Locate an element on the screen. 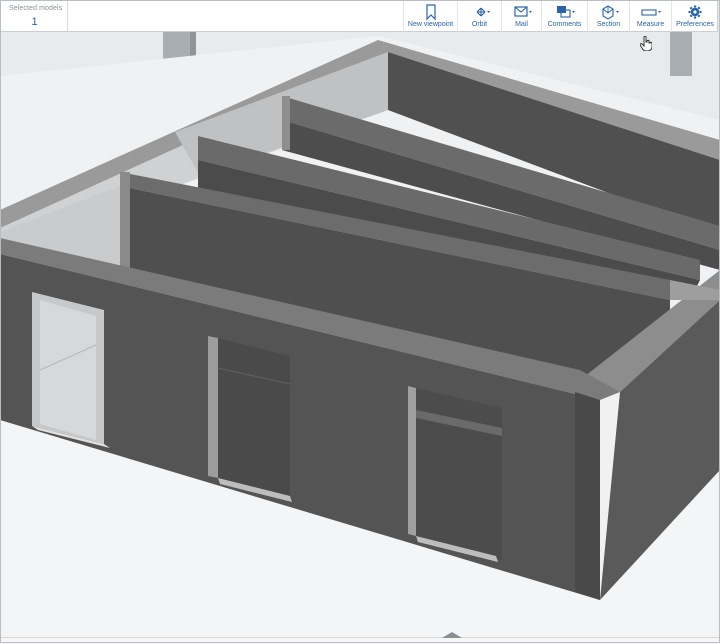 The height and width of the screenshot is (644, 720). hand-cursor-icon is located at coordinates (646, 43).